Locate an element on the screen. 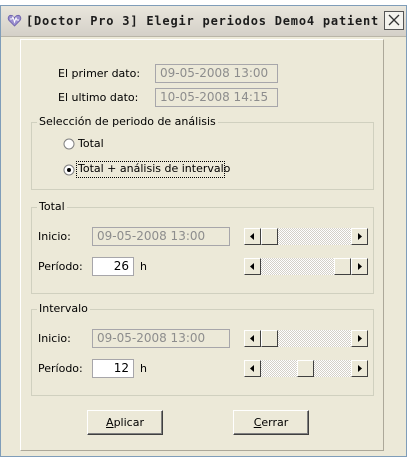 The width and height of the screenshot is (407, 457). apply-button-label: plicar is located at coordinates (128, 422).